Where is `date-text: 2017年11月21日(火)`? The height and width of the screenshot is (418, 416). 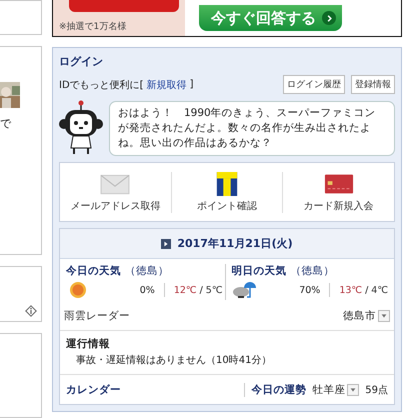
date-text: 2017年11月21日(火) is located at coordinates (235, 243).